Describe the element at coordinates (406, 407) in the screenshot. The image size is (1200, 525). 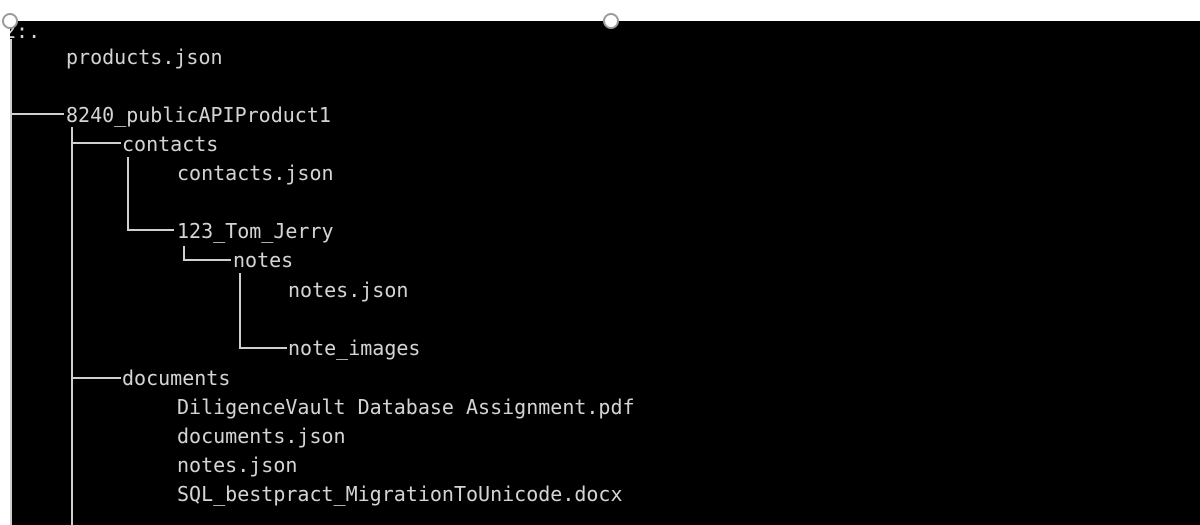
I see `tree-file-diligencevault-assignment: DiligenceVault Database Assignment.pdf` at that location.